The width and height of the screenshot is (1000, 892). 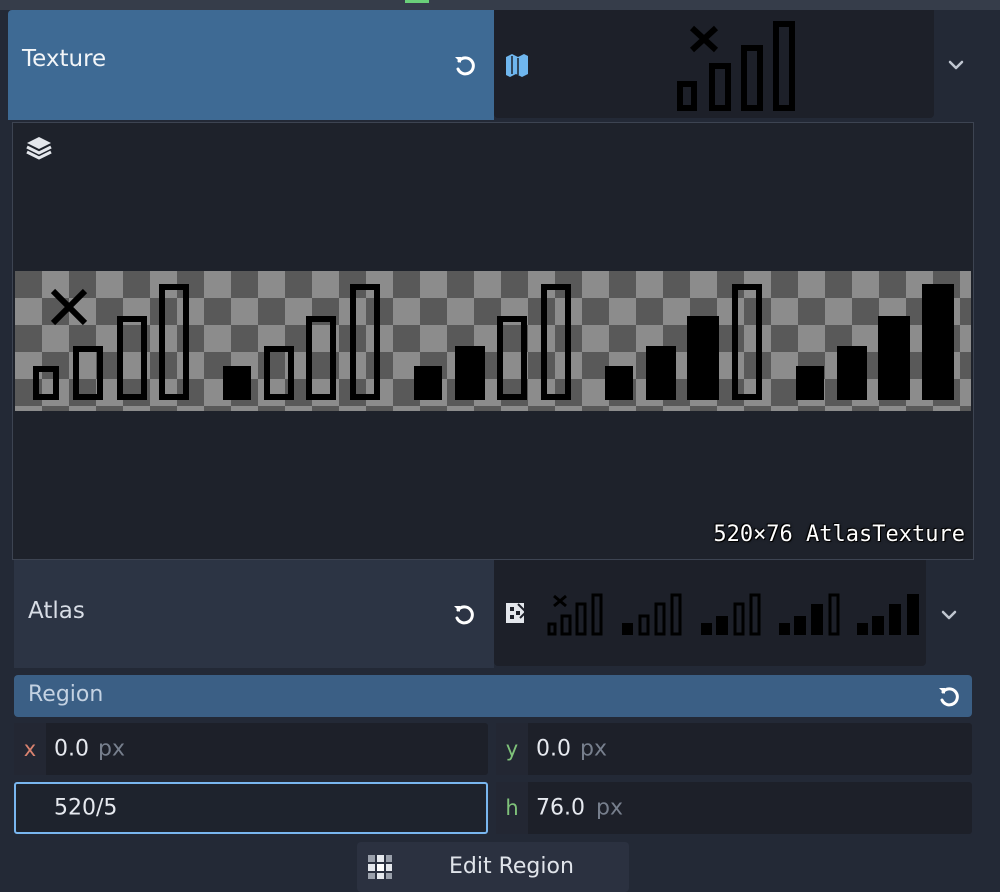 I want to click on atlas-property-row: Atlas, so click(x=493, y=614).